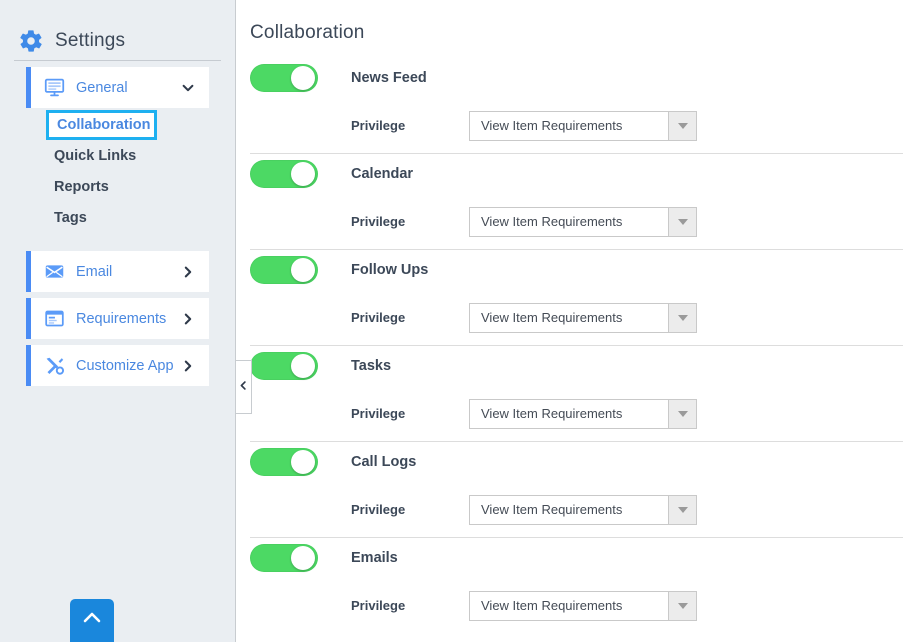  Describe the element at coordinates (390, 270) in the screenshot. I see `module-name: Follow Ups` at that location.